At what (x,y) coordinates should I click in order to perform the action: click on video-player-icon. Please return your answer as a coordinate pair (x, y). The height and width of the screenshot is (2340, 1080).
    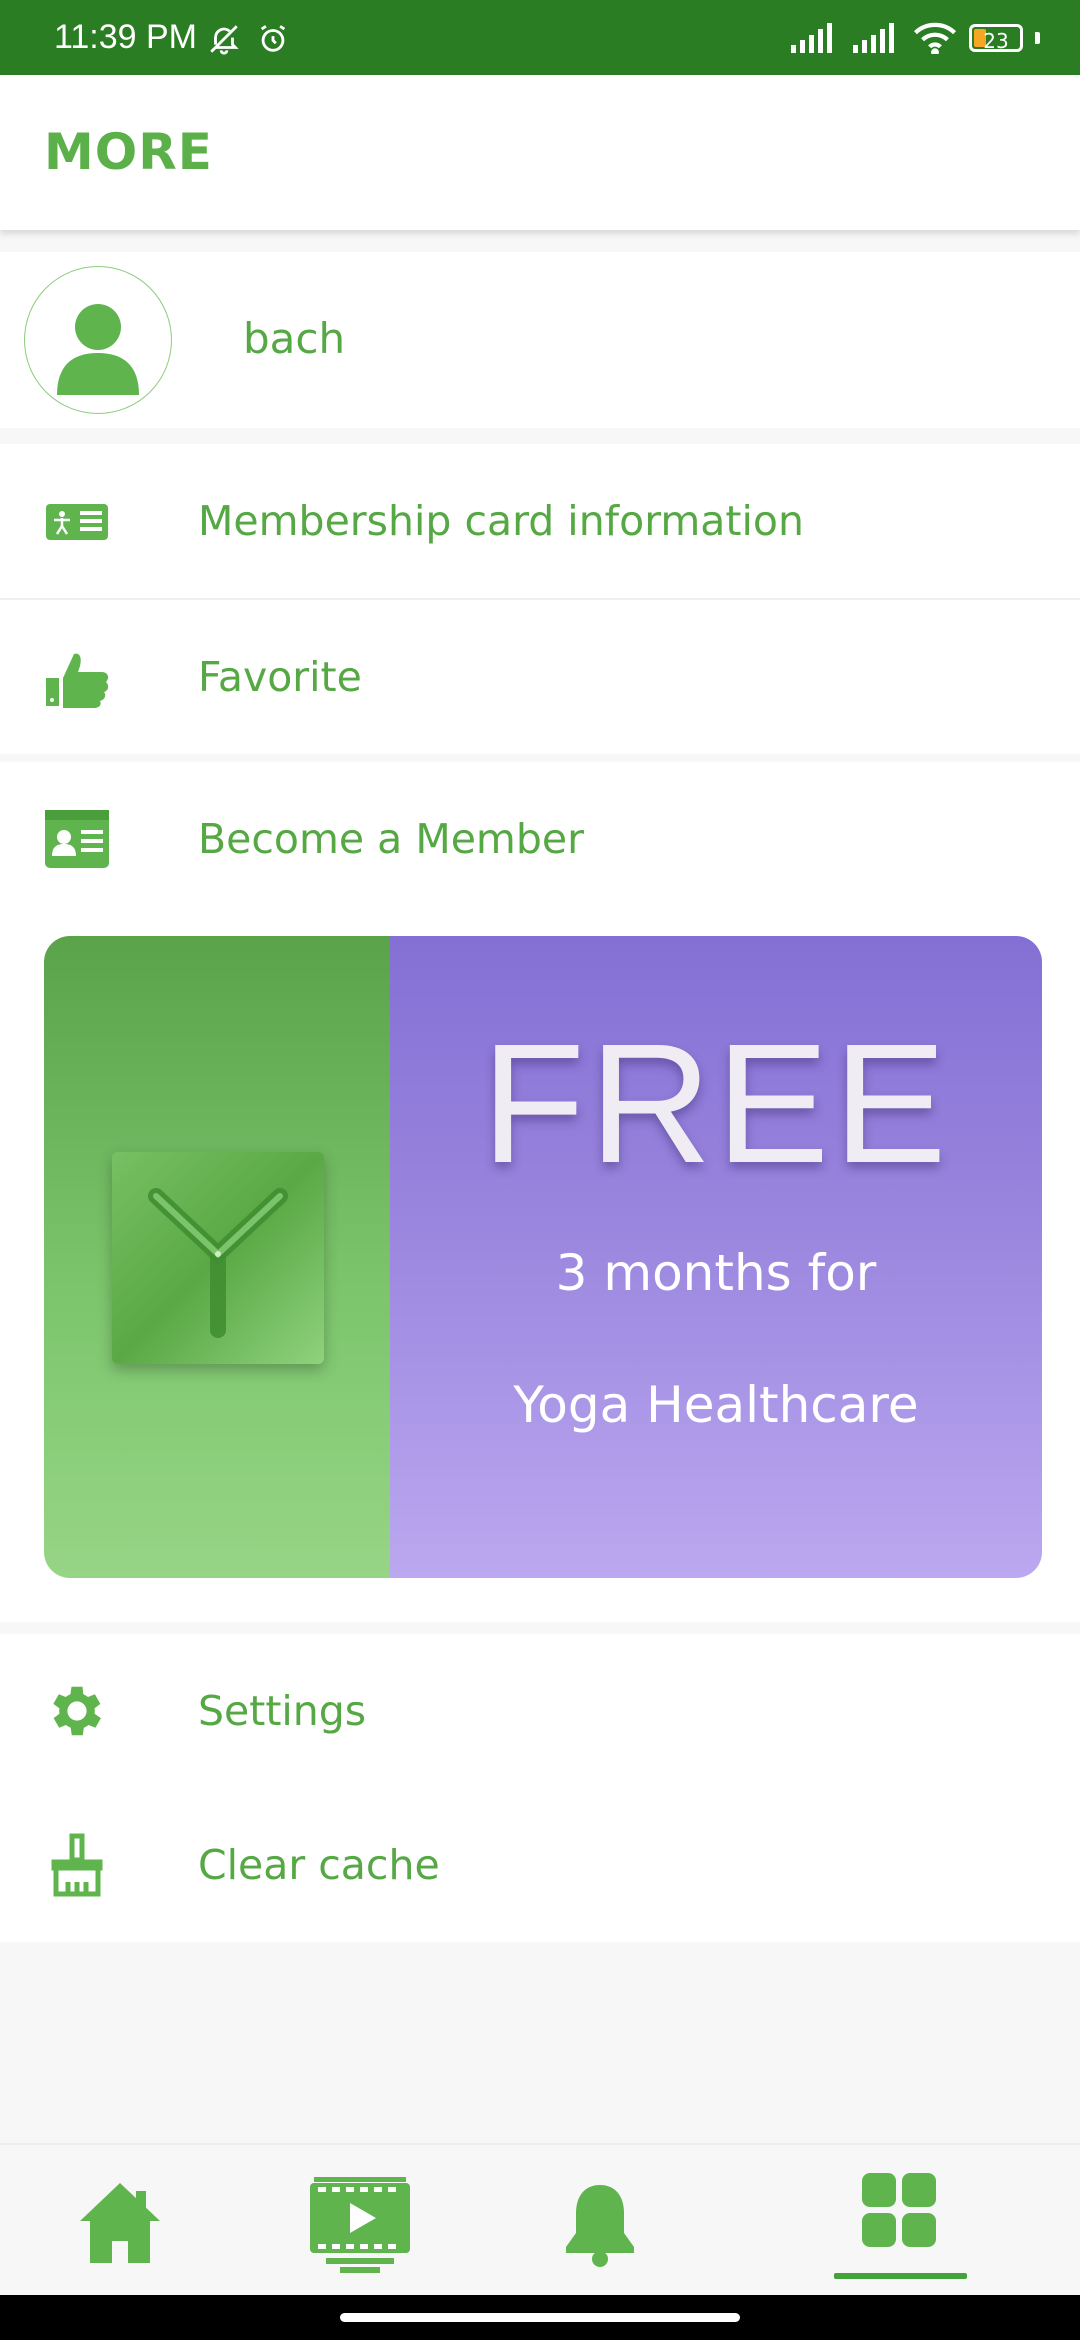
    Looking at the image, I should click on (360, 2225).